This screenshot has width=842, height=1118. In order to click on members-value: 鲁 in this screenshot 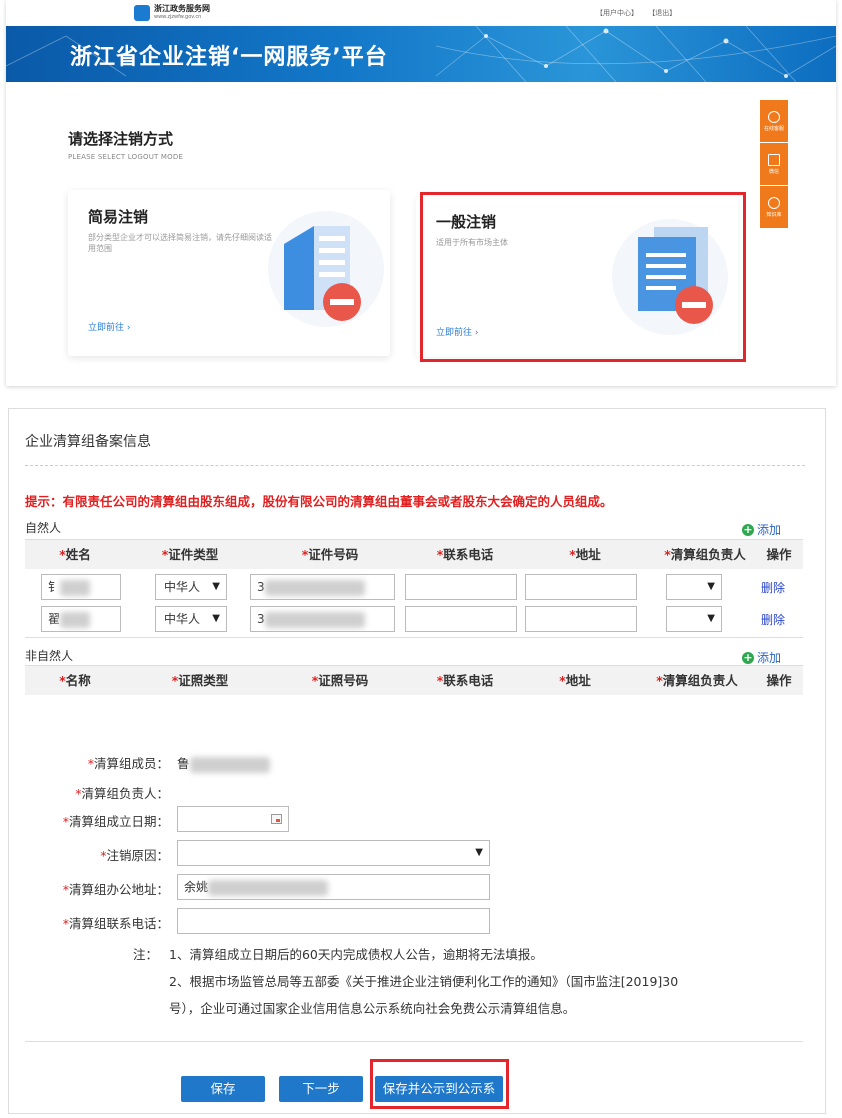, I will do `click(223, 763)`.